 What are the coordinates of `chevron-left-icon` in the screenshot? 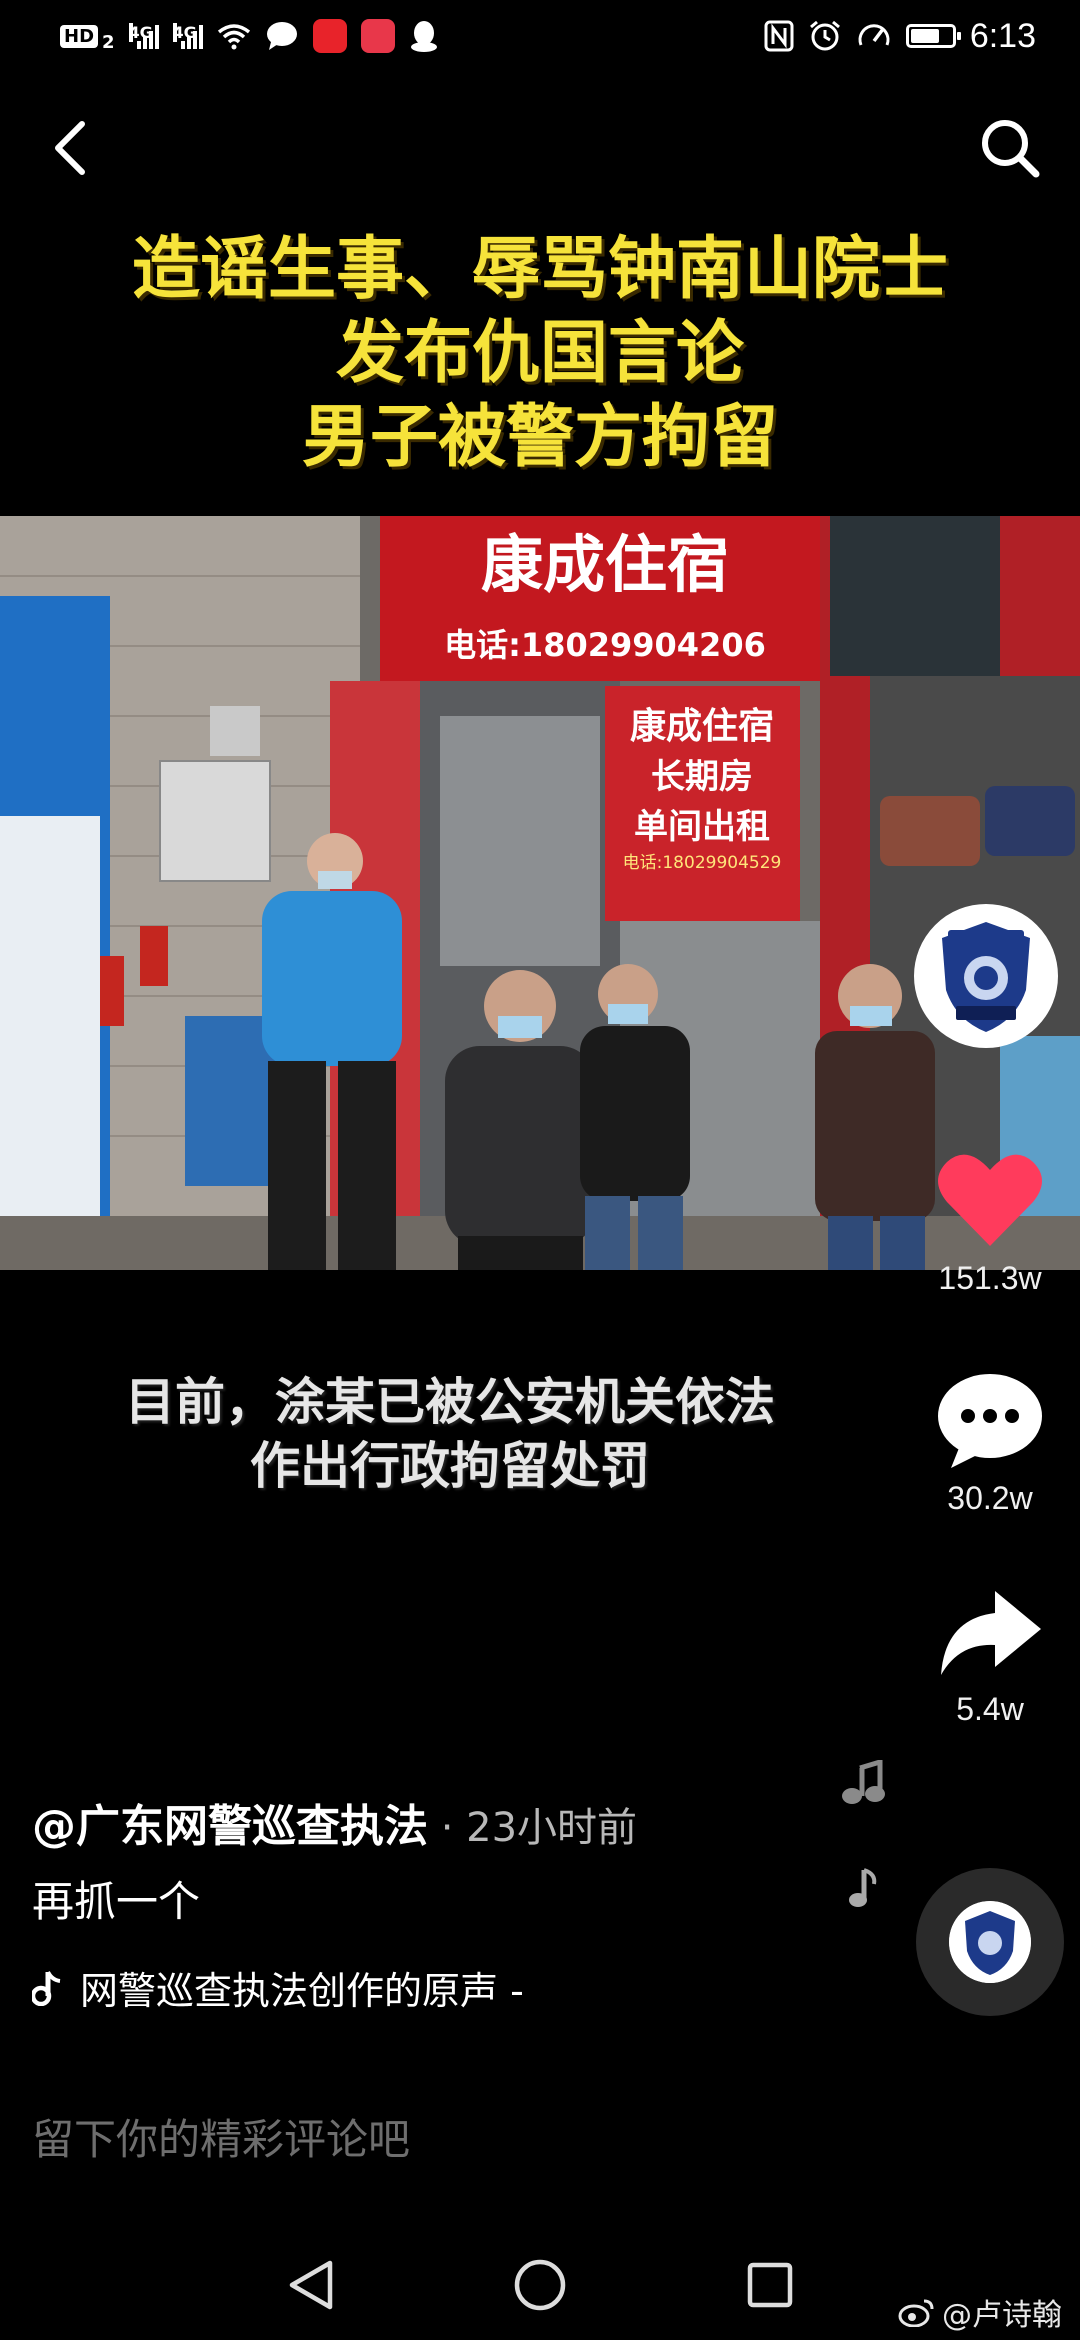 It's located at (70, 148).